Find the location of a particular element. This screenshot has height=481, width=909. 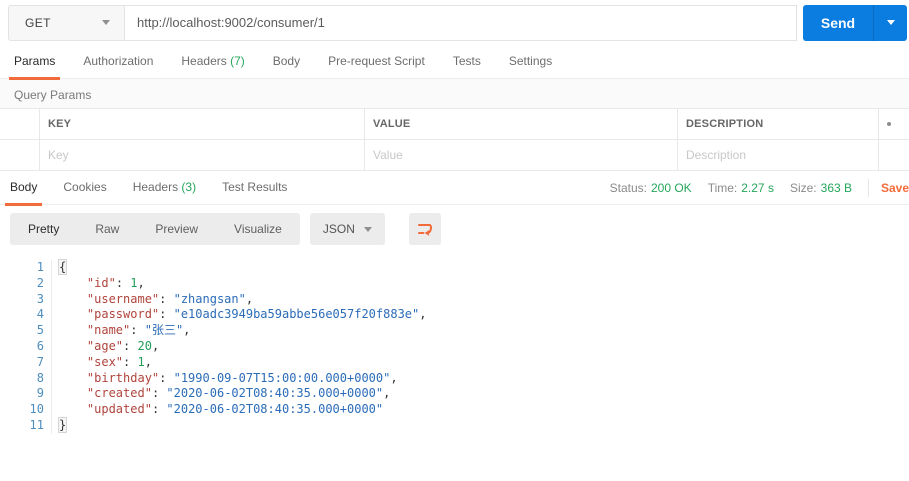

code-line: 1{ is located at coordinates (454, 267).